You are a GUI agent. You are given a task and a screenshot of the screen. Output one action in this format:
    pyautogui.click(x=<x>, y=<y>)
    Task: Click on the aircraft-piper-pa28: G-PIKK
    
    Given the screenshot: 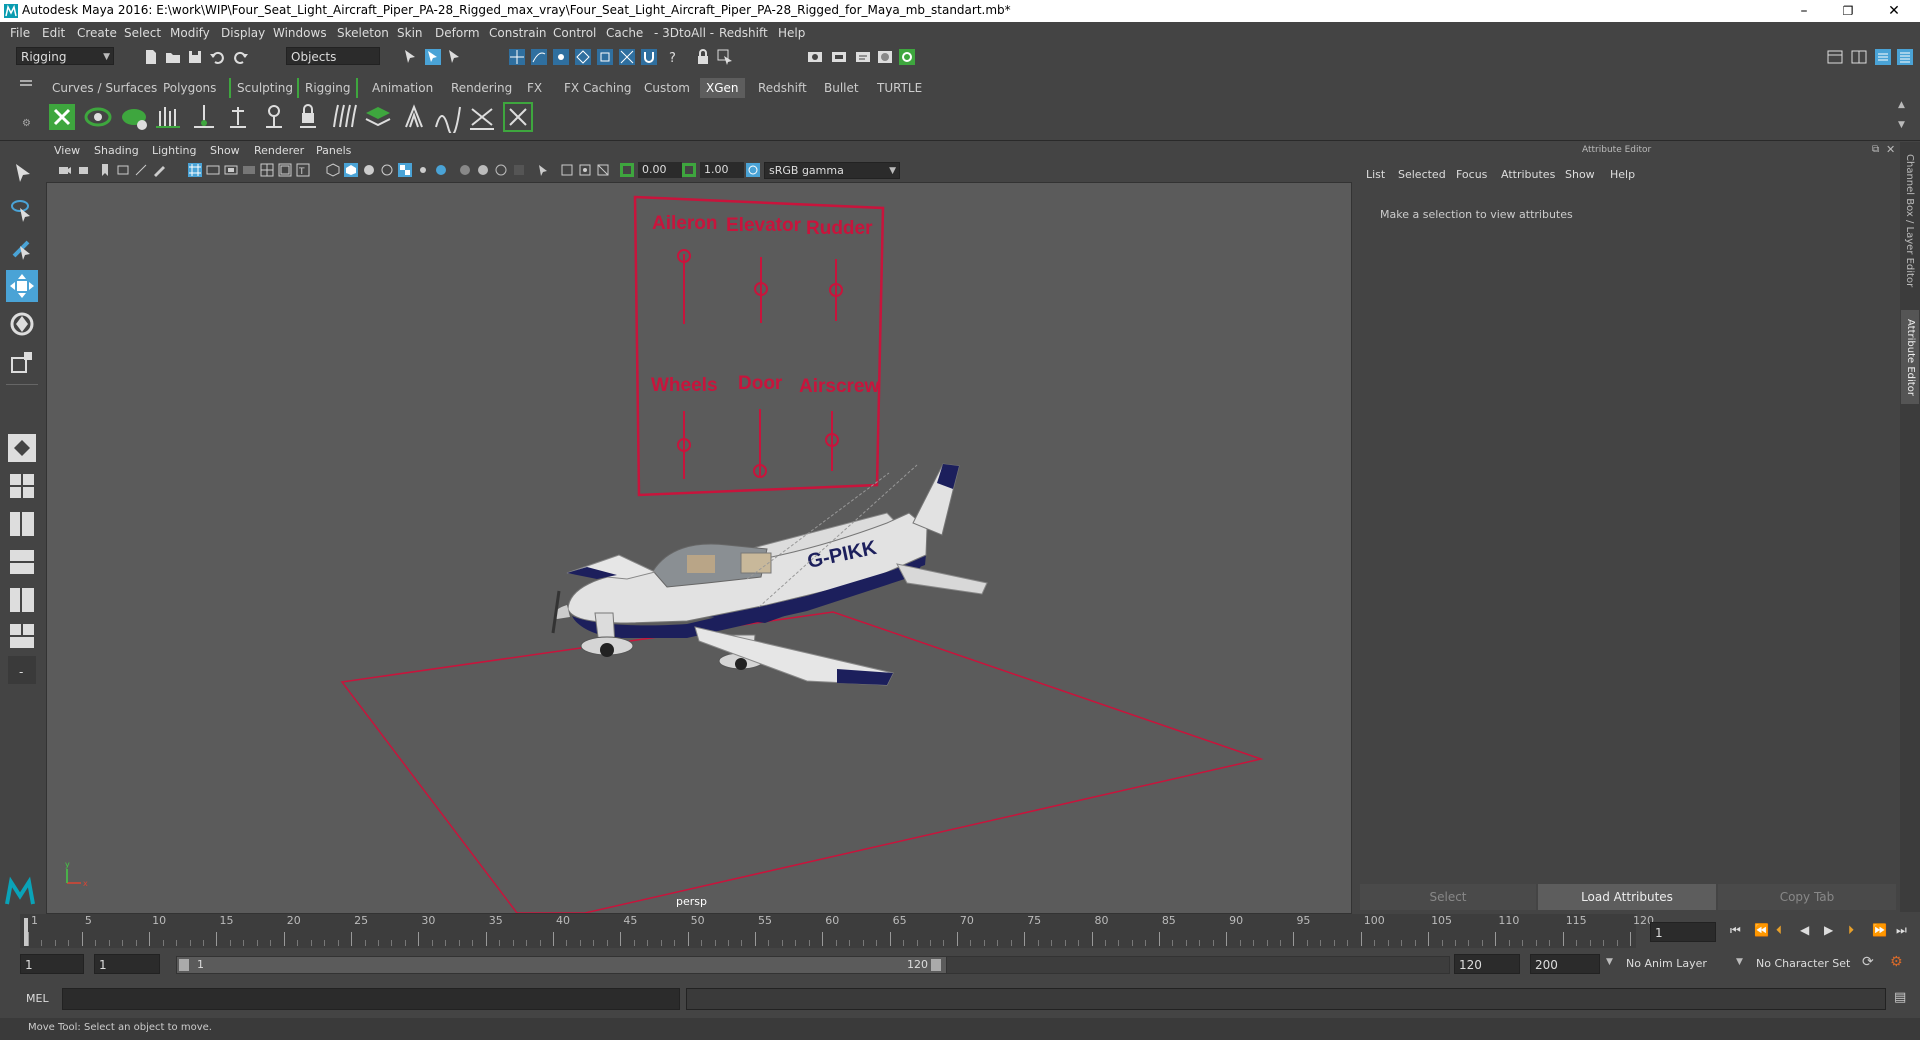 What is the action you would take?
    pyautogui.click(x=769, y=574)
    